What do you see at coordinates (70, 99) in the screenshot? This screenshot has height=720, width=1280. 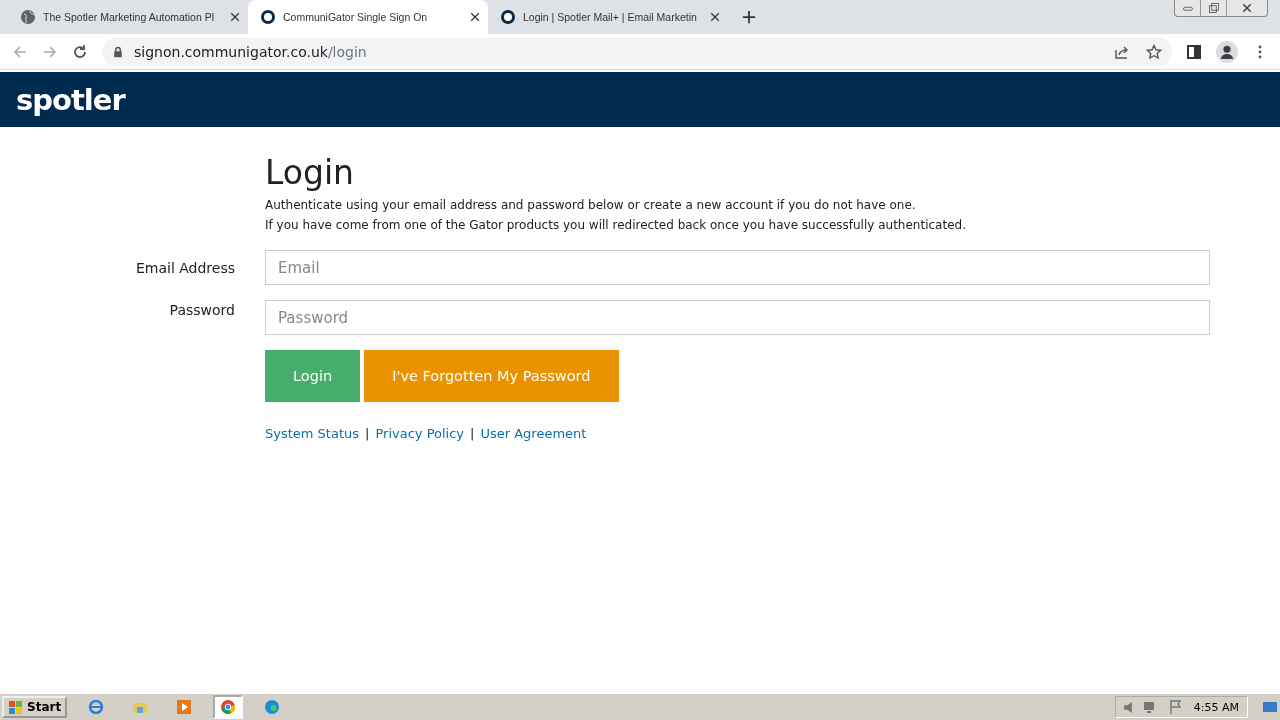 I see `logo: spotler` at bounding box center [70, 99].